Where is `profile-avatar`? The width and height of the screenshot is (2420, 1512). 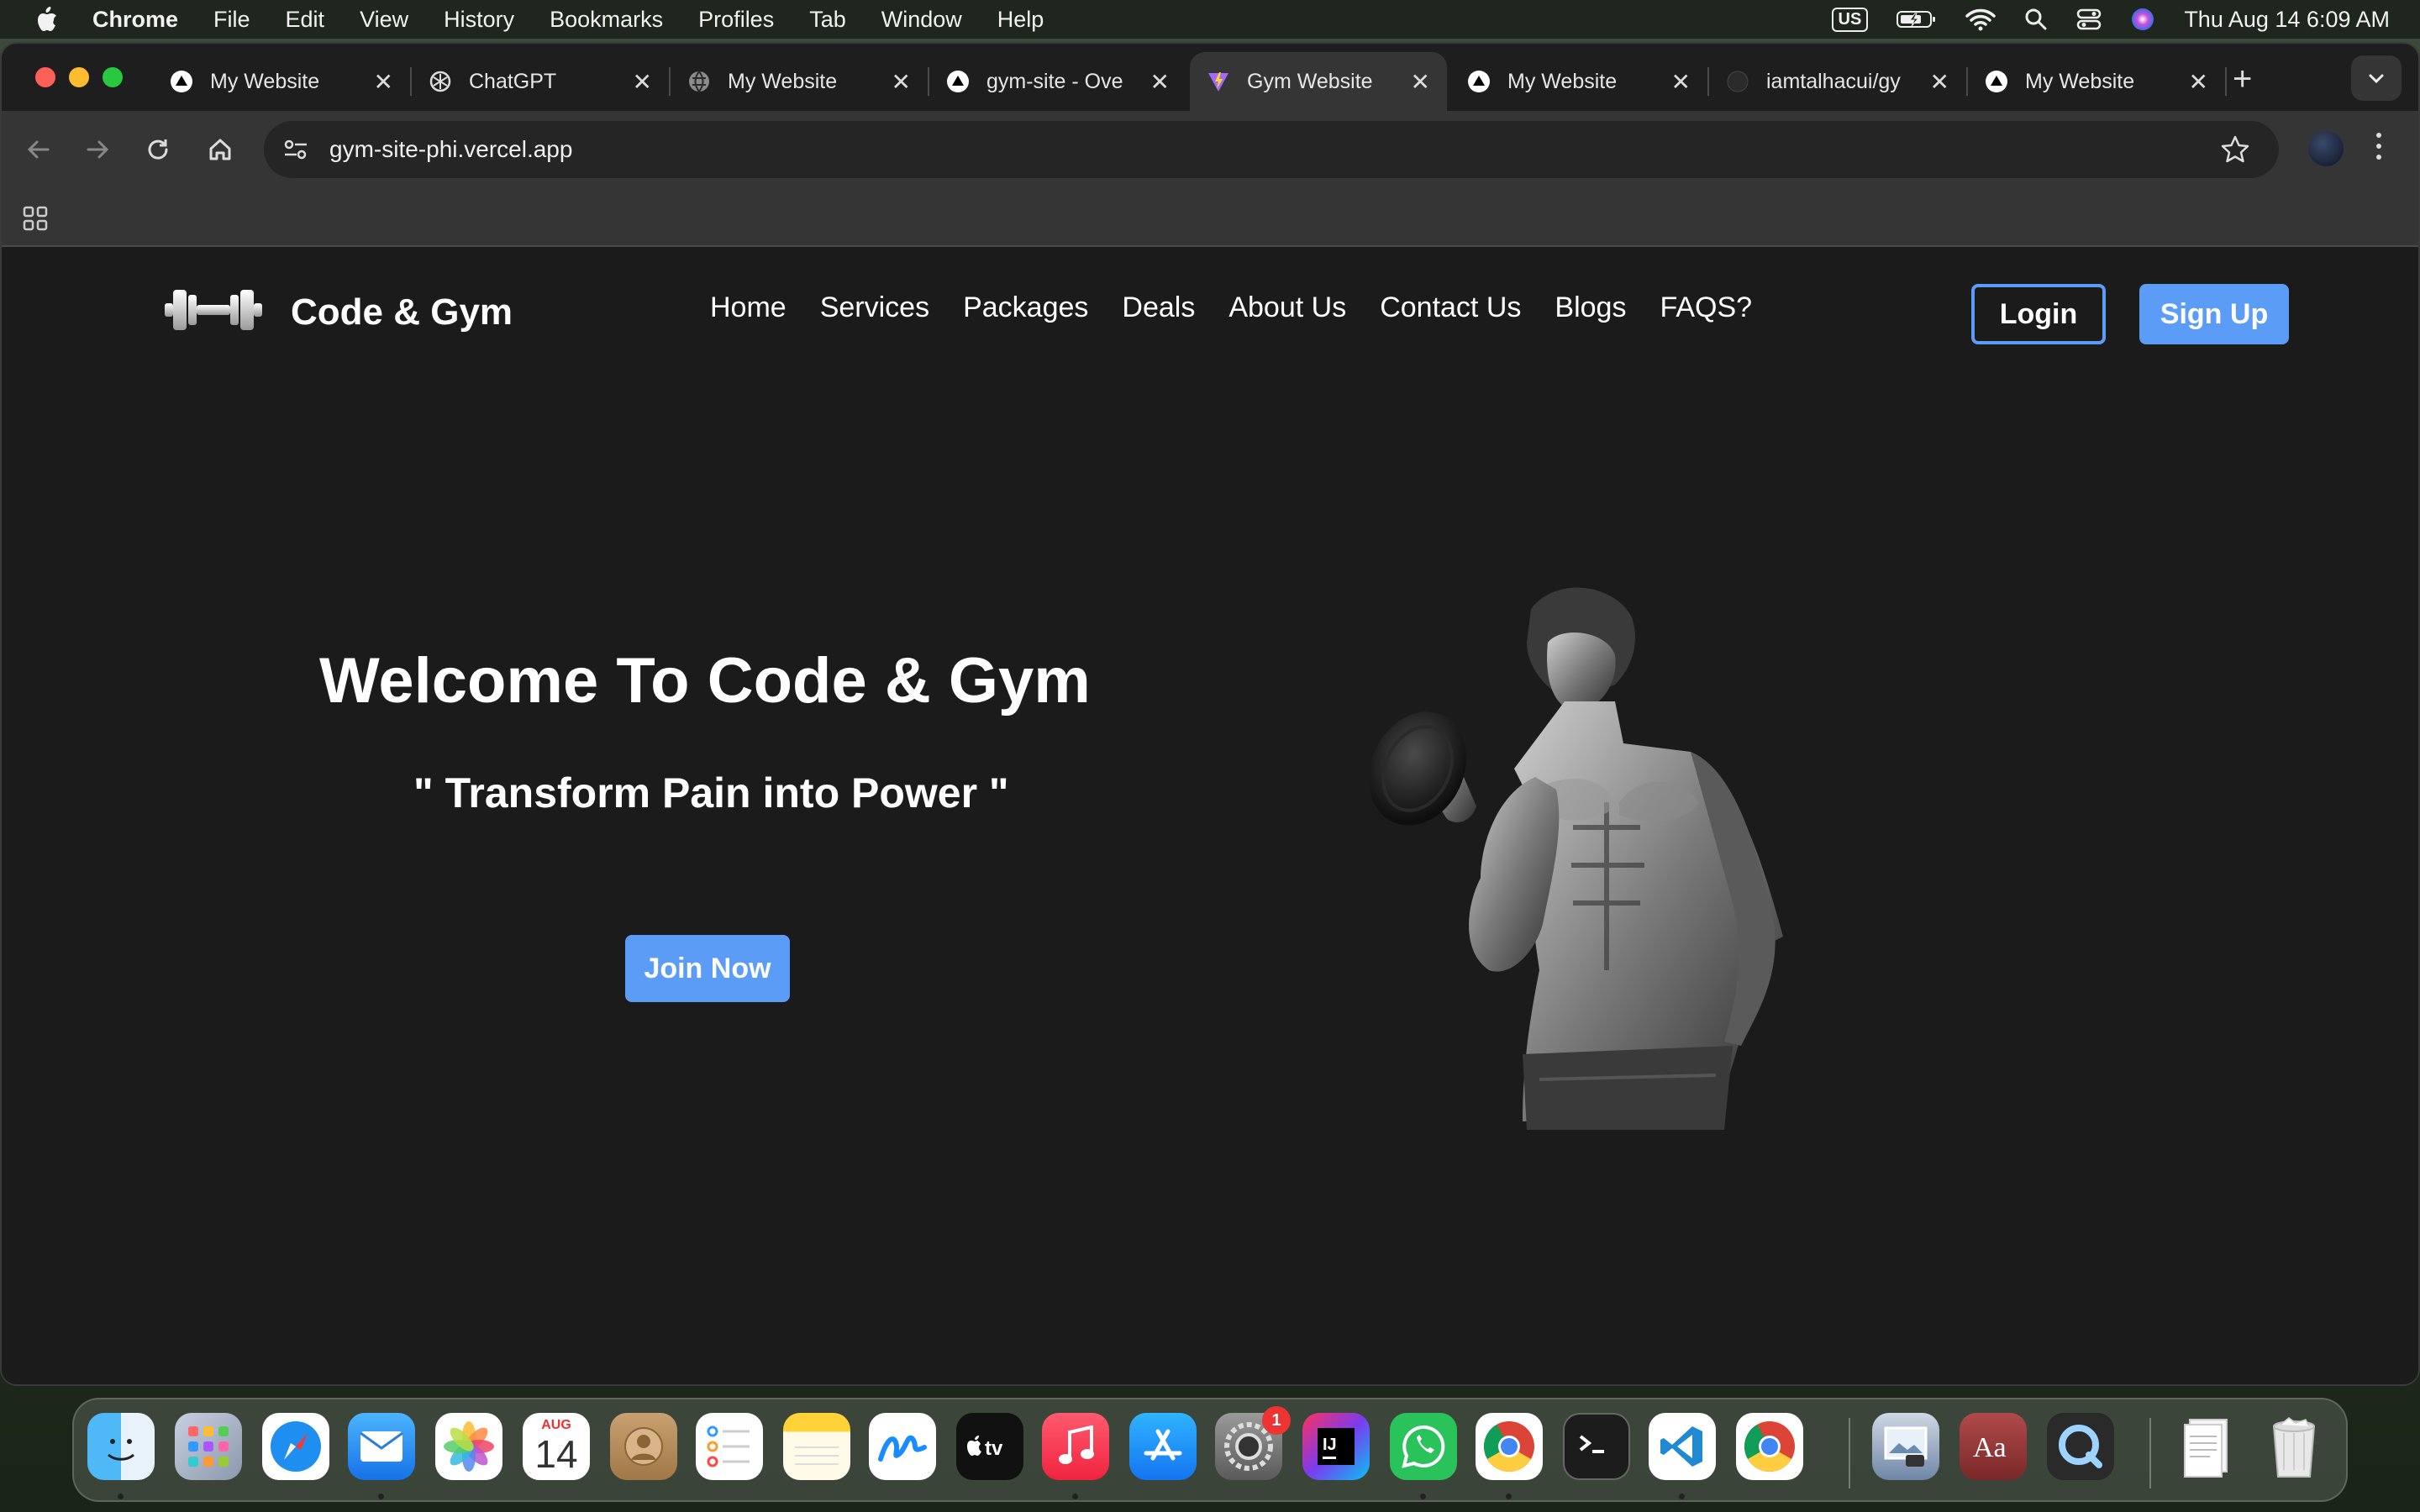 profile-avatar is located at coordinates (2326, 148).